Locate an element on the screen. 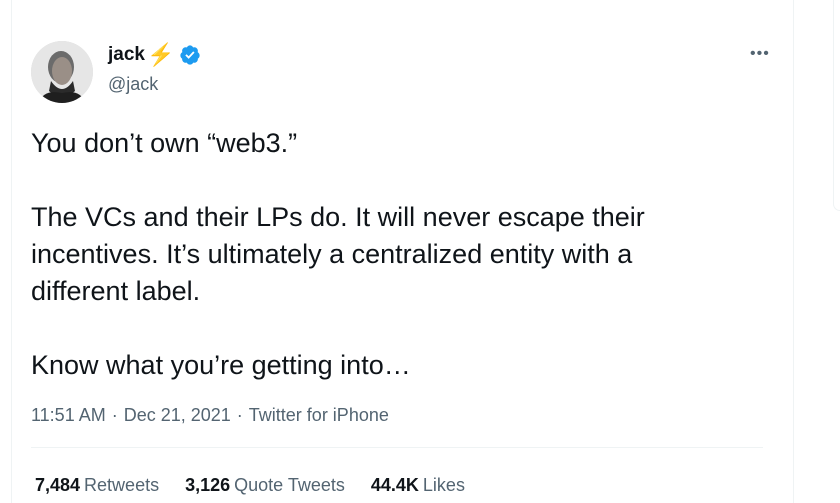  lightning-bolt-icon: ⚡ is located at coordinates (160, 54).